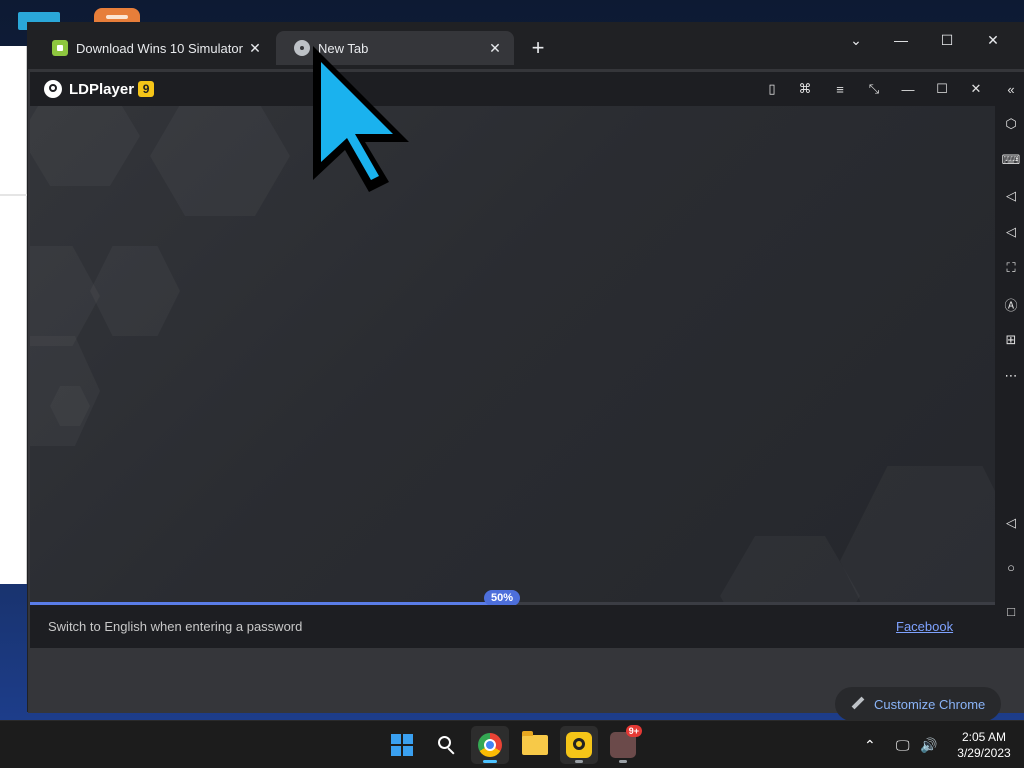  Describe the element at coordinates (984, 745) in the screenshot. I see `system-clock: 2:05 AM 3/29/2023` at that location.